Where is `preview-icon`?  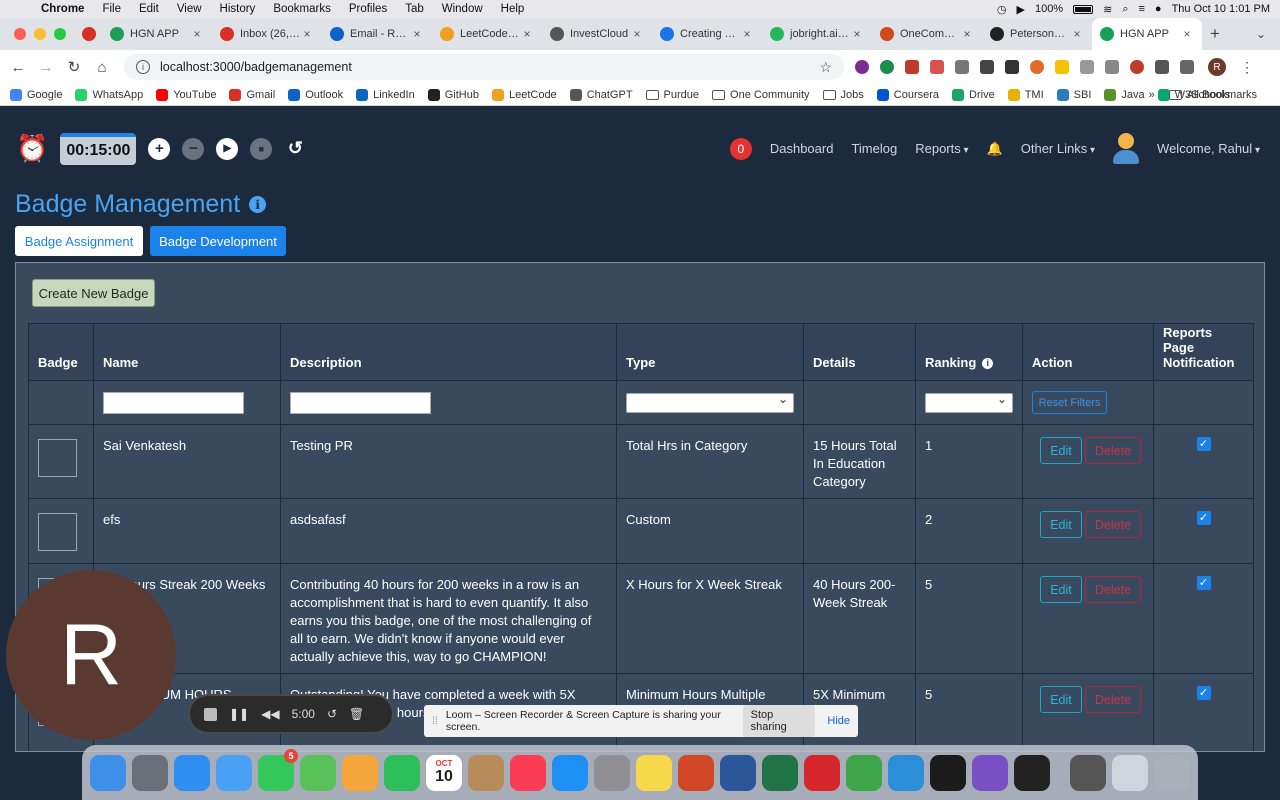 preview-icon is located at coordinates (1130, 772).